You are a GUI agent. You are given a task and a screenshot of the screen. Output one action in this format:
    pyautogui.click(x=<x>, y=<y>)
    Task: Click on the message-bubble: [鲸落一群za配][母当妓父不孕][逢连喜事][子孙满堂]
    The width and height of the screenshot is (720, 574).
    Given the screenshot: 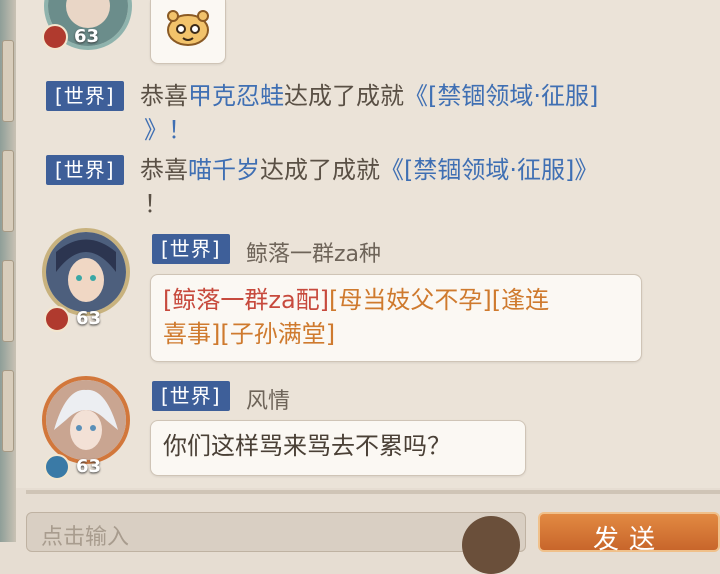 What is the action you would take?
    pyautogui.click(x=396, y=318)
    